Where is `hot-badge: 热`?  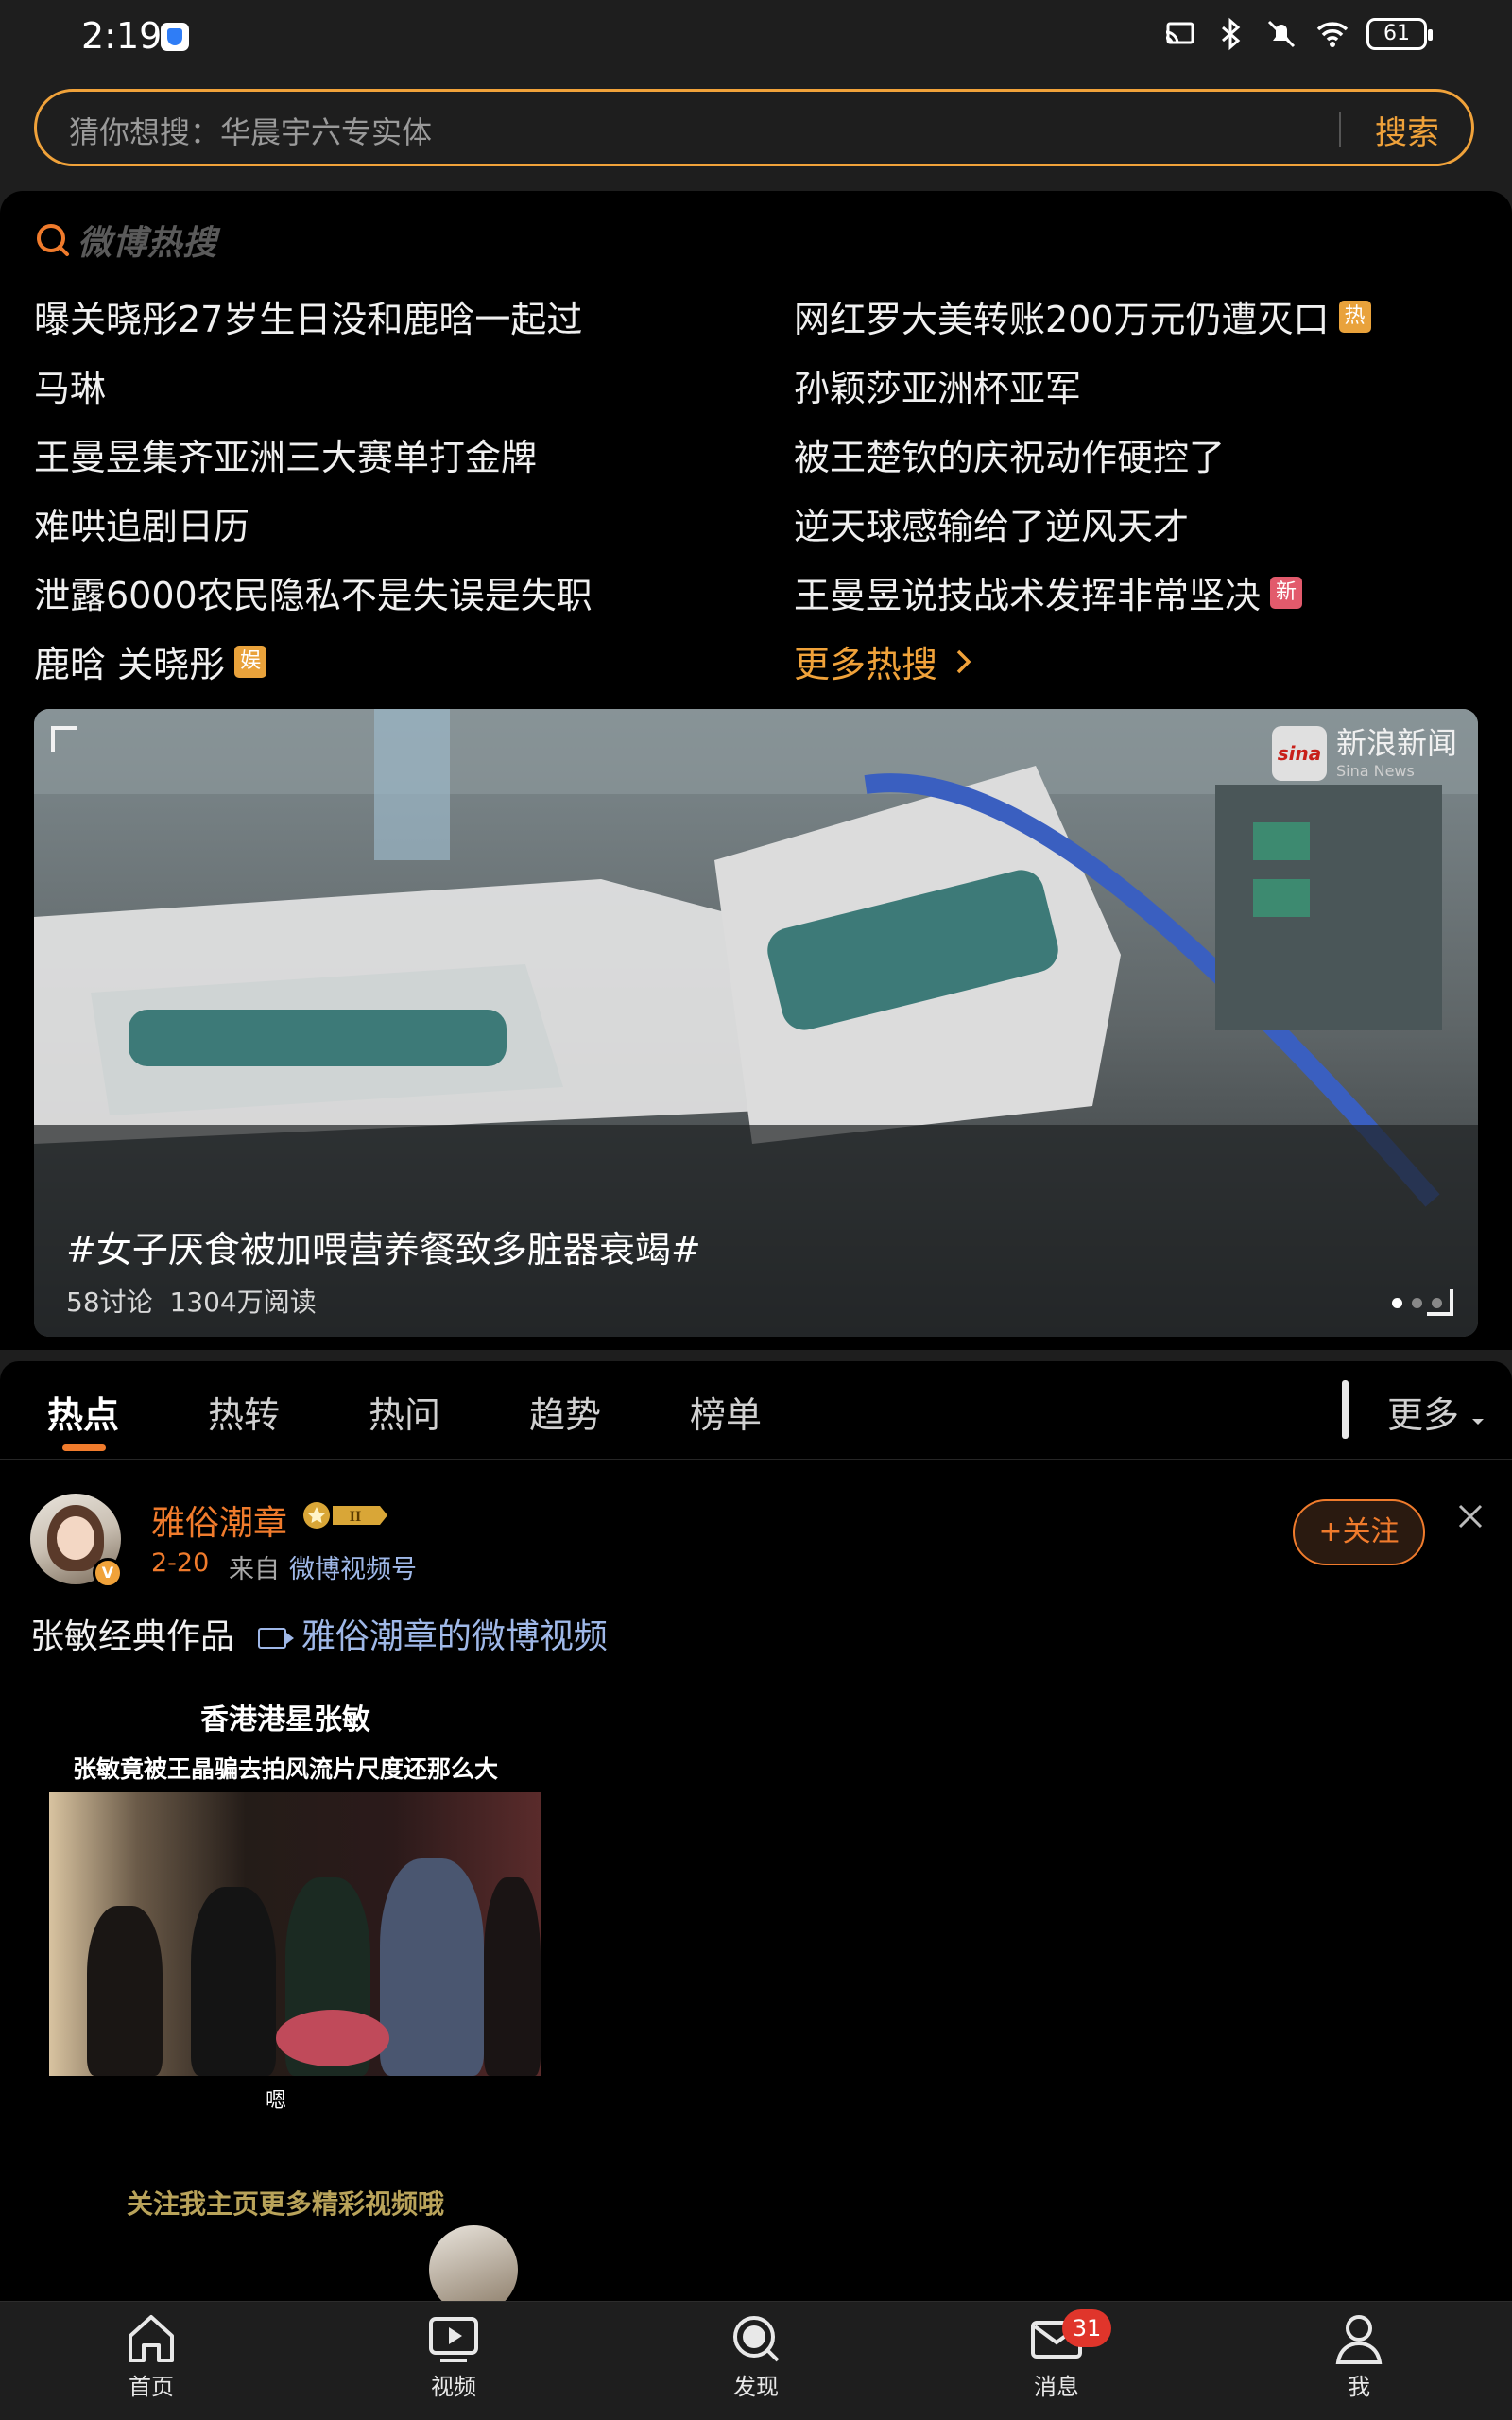 hot-badge: 热 is located at coordinates (1354, 316).